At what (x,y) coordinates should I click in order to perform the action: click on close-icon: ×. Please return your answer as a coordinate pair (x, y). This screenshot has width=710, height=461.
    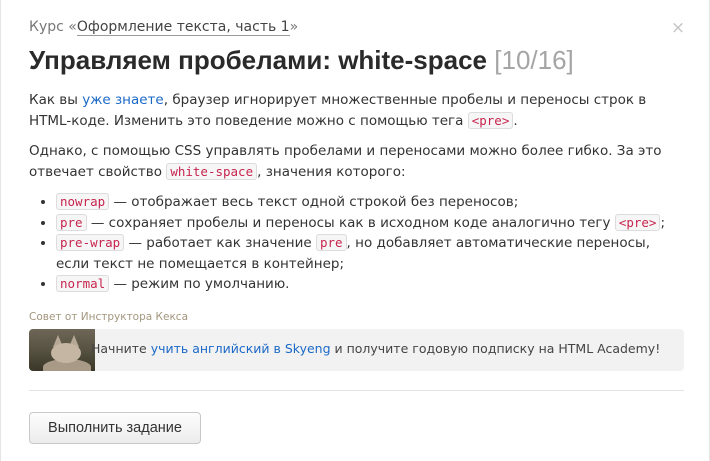
    Looking at the image, I should click on (678, 28).